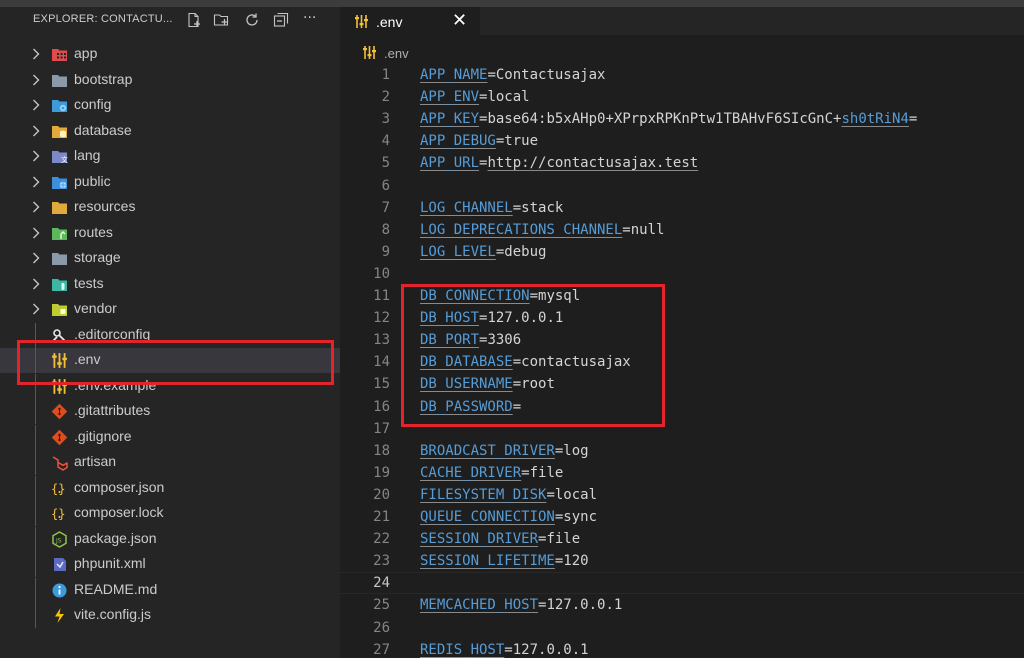 Image resolution: width=1024 pixels, height=658 pixels. I want to click on code-line: 23 SESSION_LIFETIME=120, so click(682, 561).